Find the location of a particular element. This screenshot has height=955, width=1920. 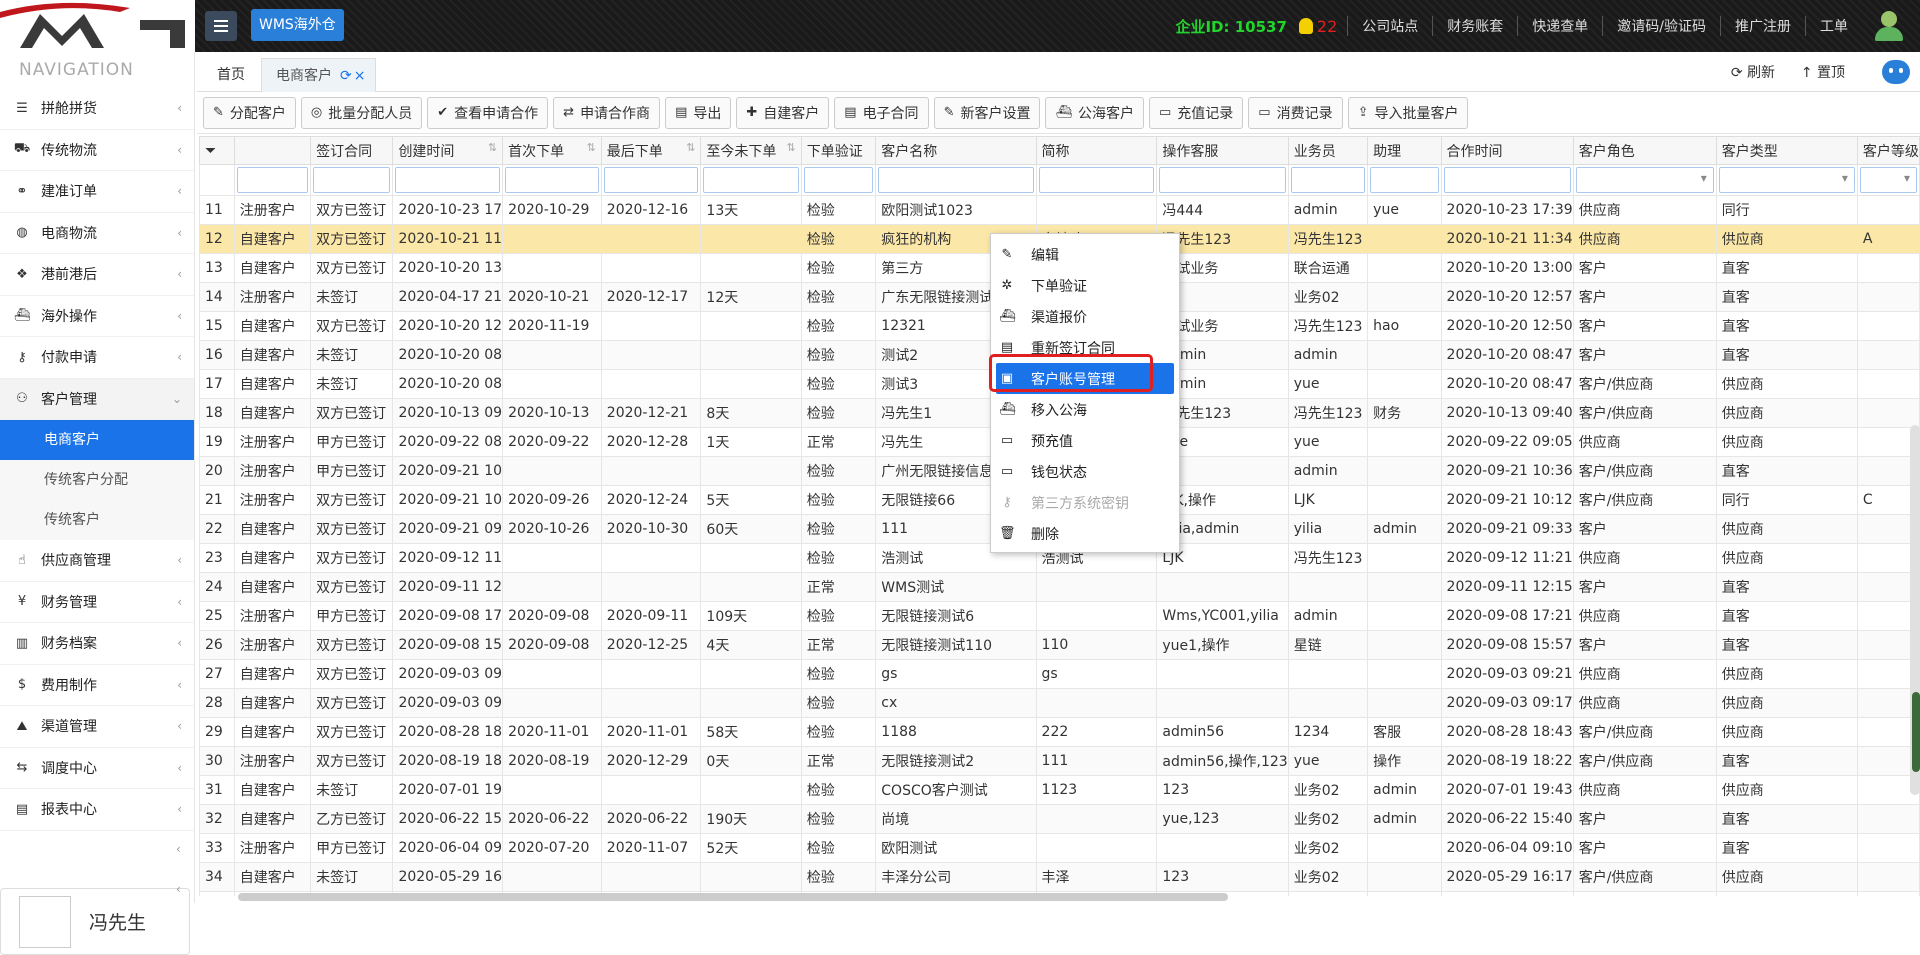

tab-ecommerce-customers: 电商客户 ⟳ × is located at coordinates (319, 75).